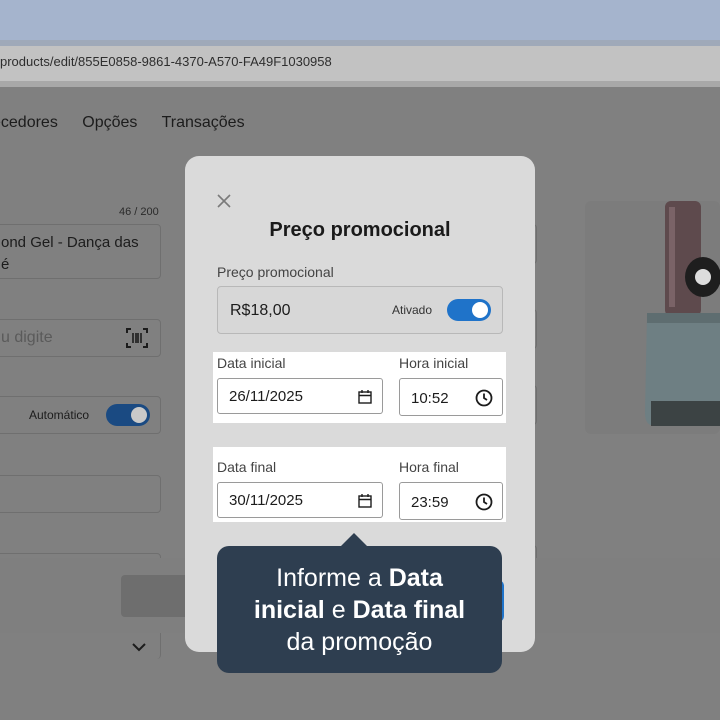 The height and width of the screenshot is (720, 720). What do you see at coordinates (139, 647) in the screenshot?
I see `chevron-down-icon` at bounding box center [139, 647].